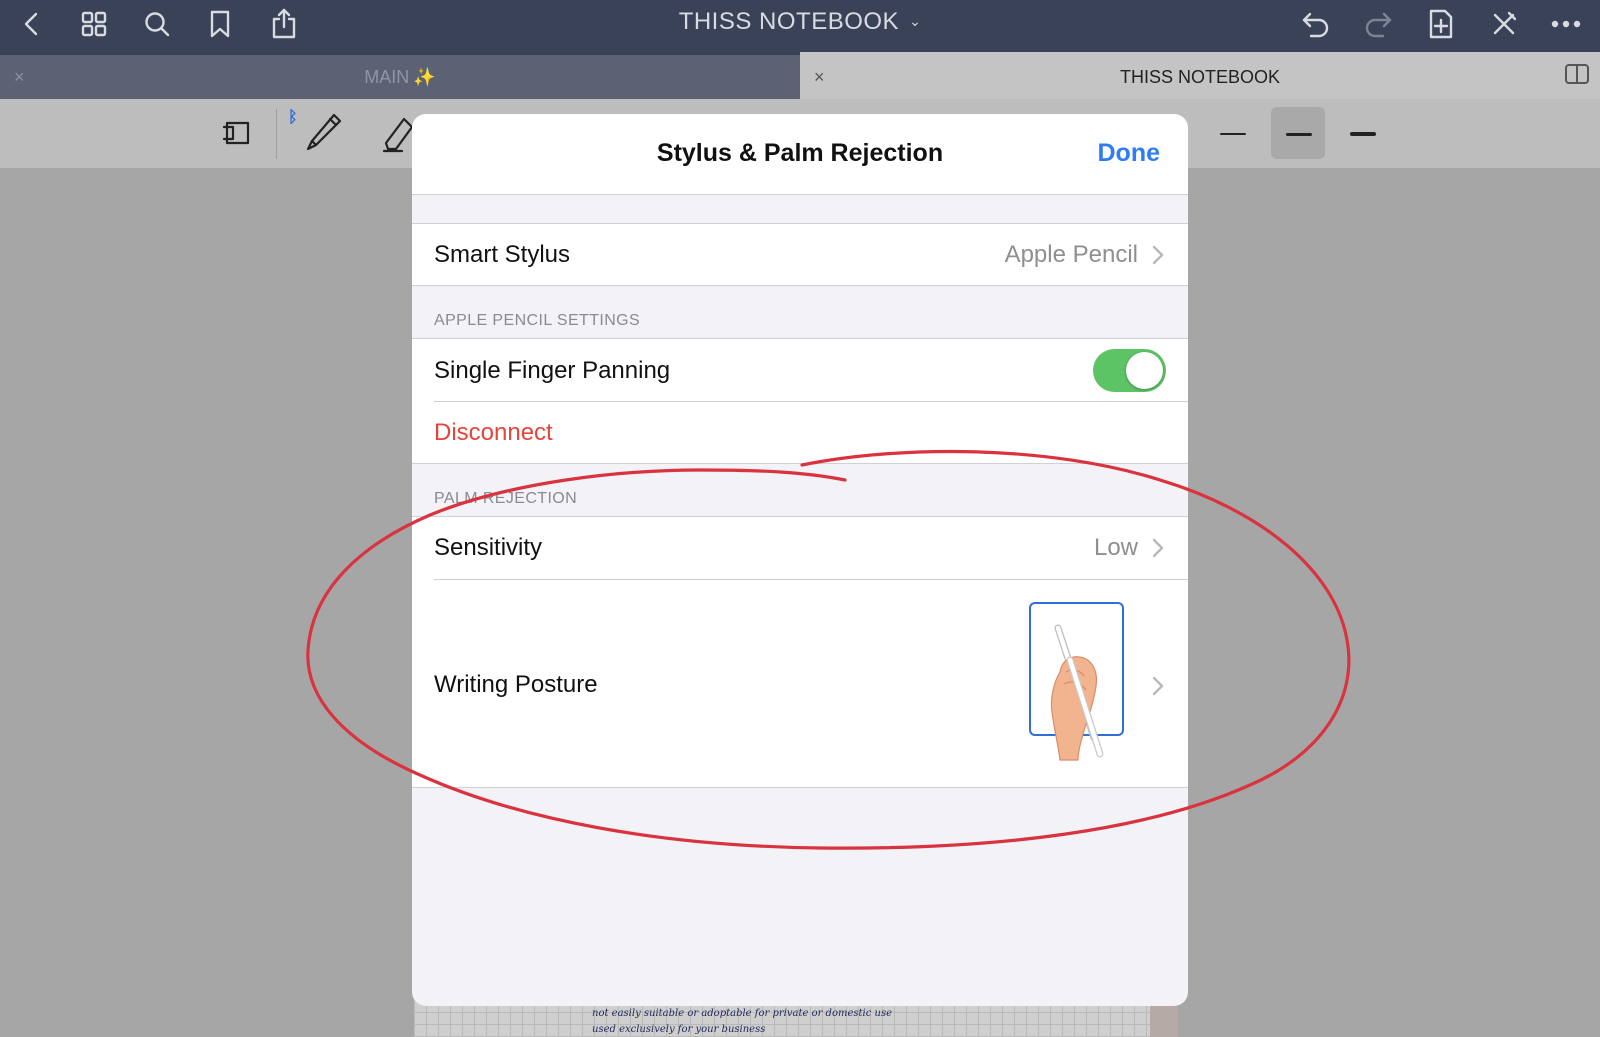 The width and height of the screenshot is (1600, 1037). Describe the element at coordinates (220, 24) in the screenshot. I see `bookmark-icon` at that location.